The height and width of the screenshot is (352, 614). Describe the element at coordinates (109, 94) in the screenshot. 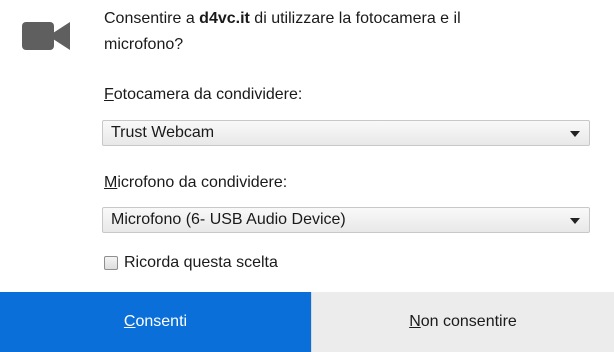

I see `camera-label-accesskey: F` at that location.